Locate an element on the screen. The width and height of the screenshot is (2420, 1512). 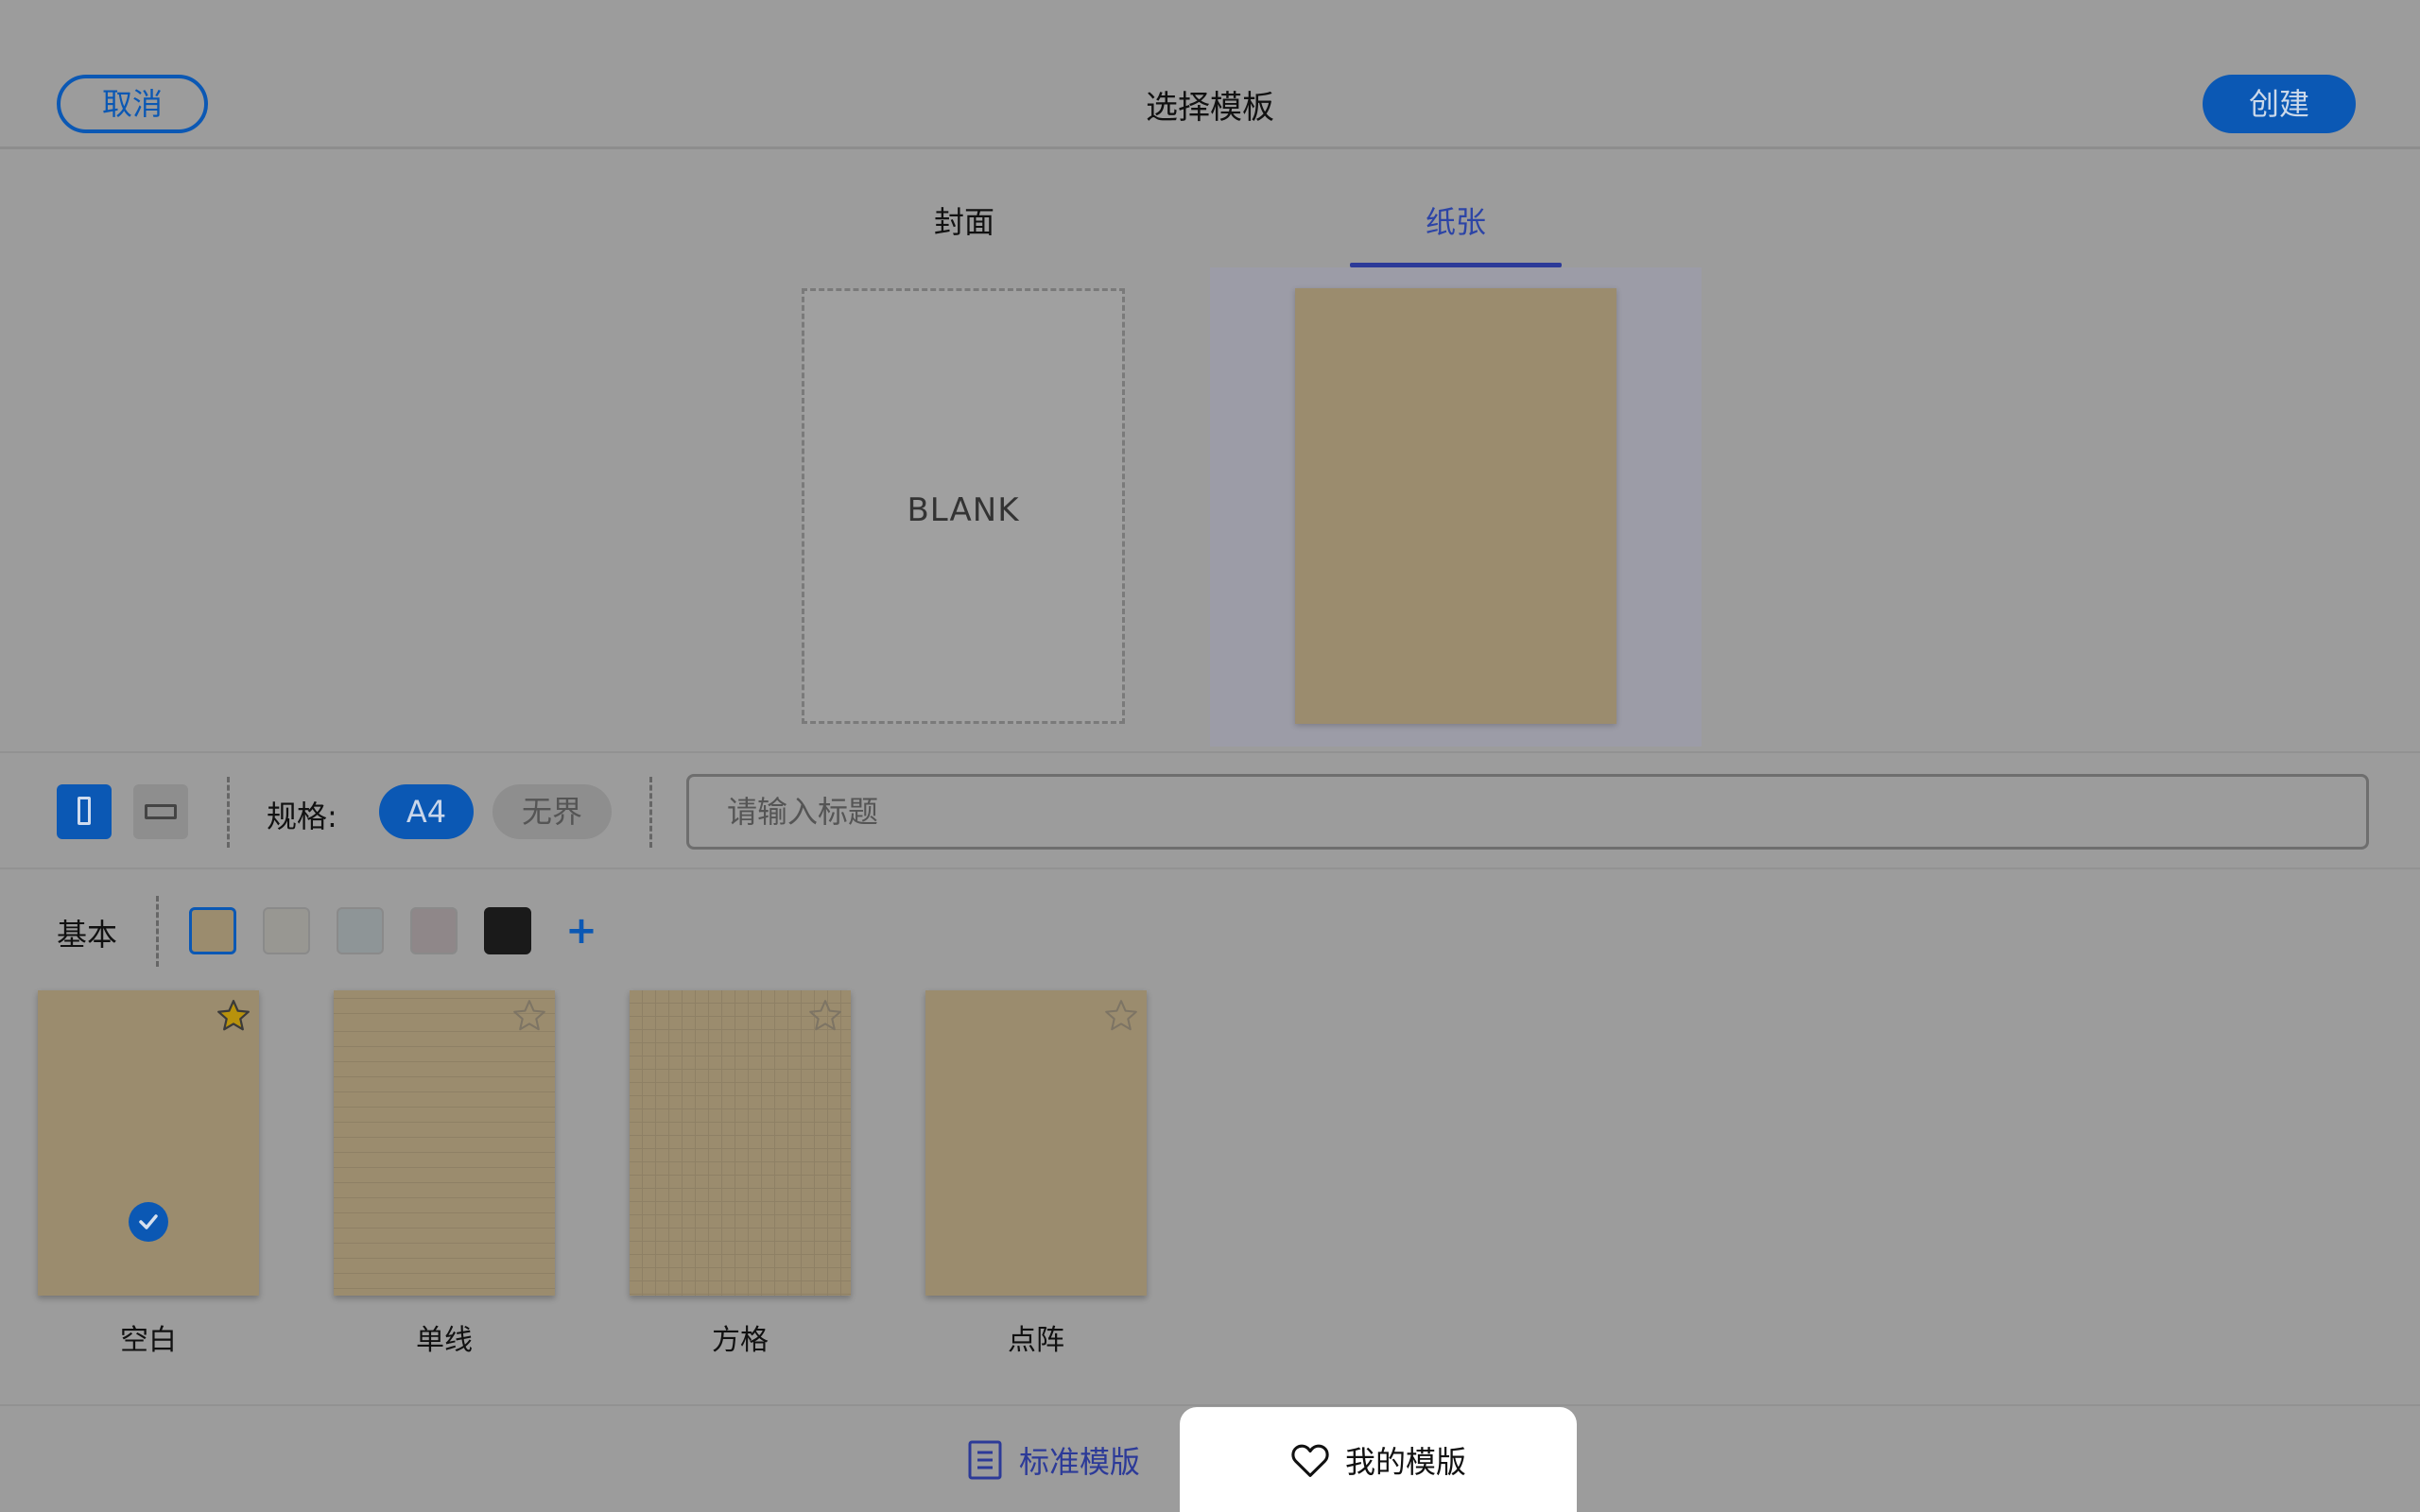
header-bar: 取消 选择模板 创建 is located at coordinates (1210, 74).